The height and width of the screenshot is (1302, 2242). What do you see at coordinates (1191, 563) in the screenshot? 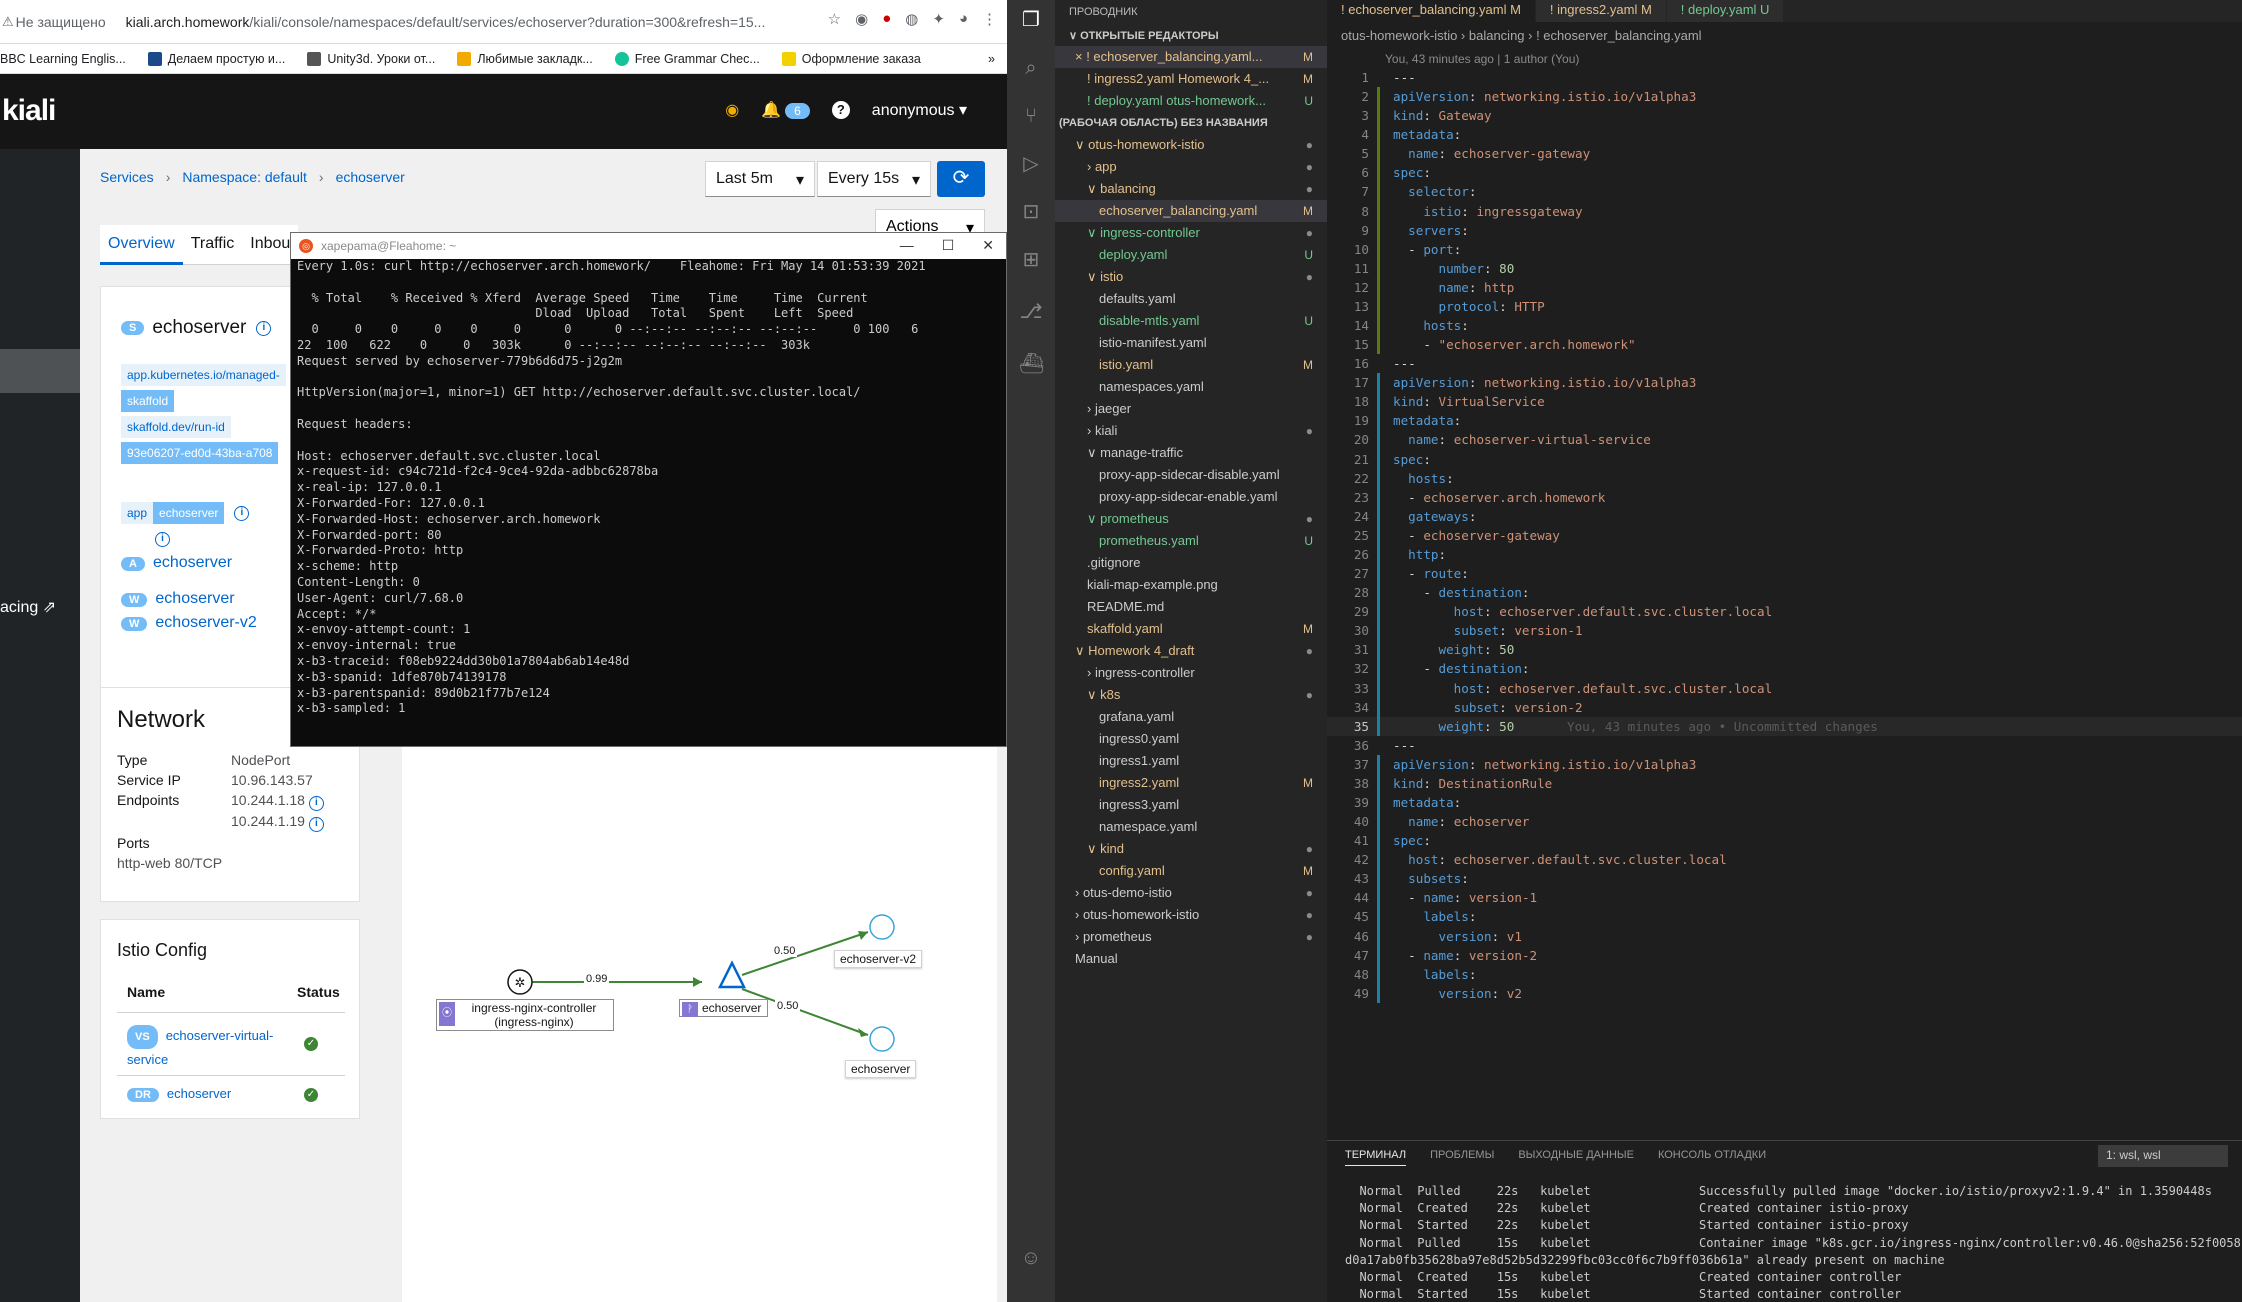
I see `tree-item: .gitignore` at bounding box center [1191, 563].